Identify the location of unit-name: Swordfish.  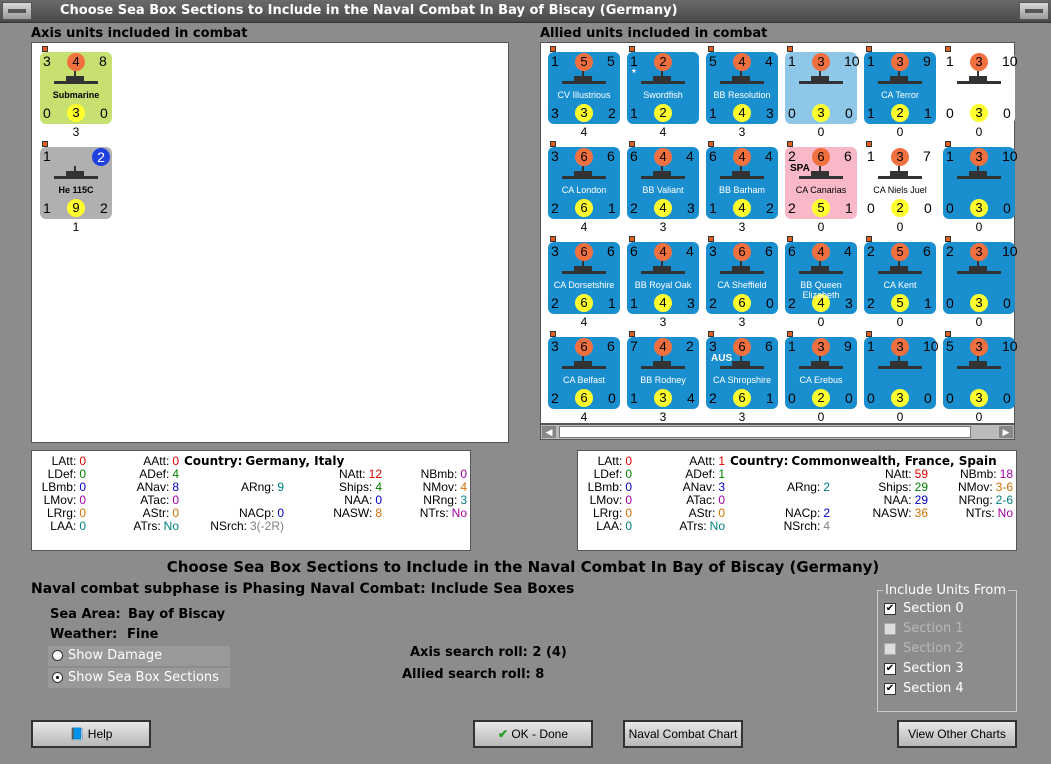
(663, 95).